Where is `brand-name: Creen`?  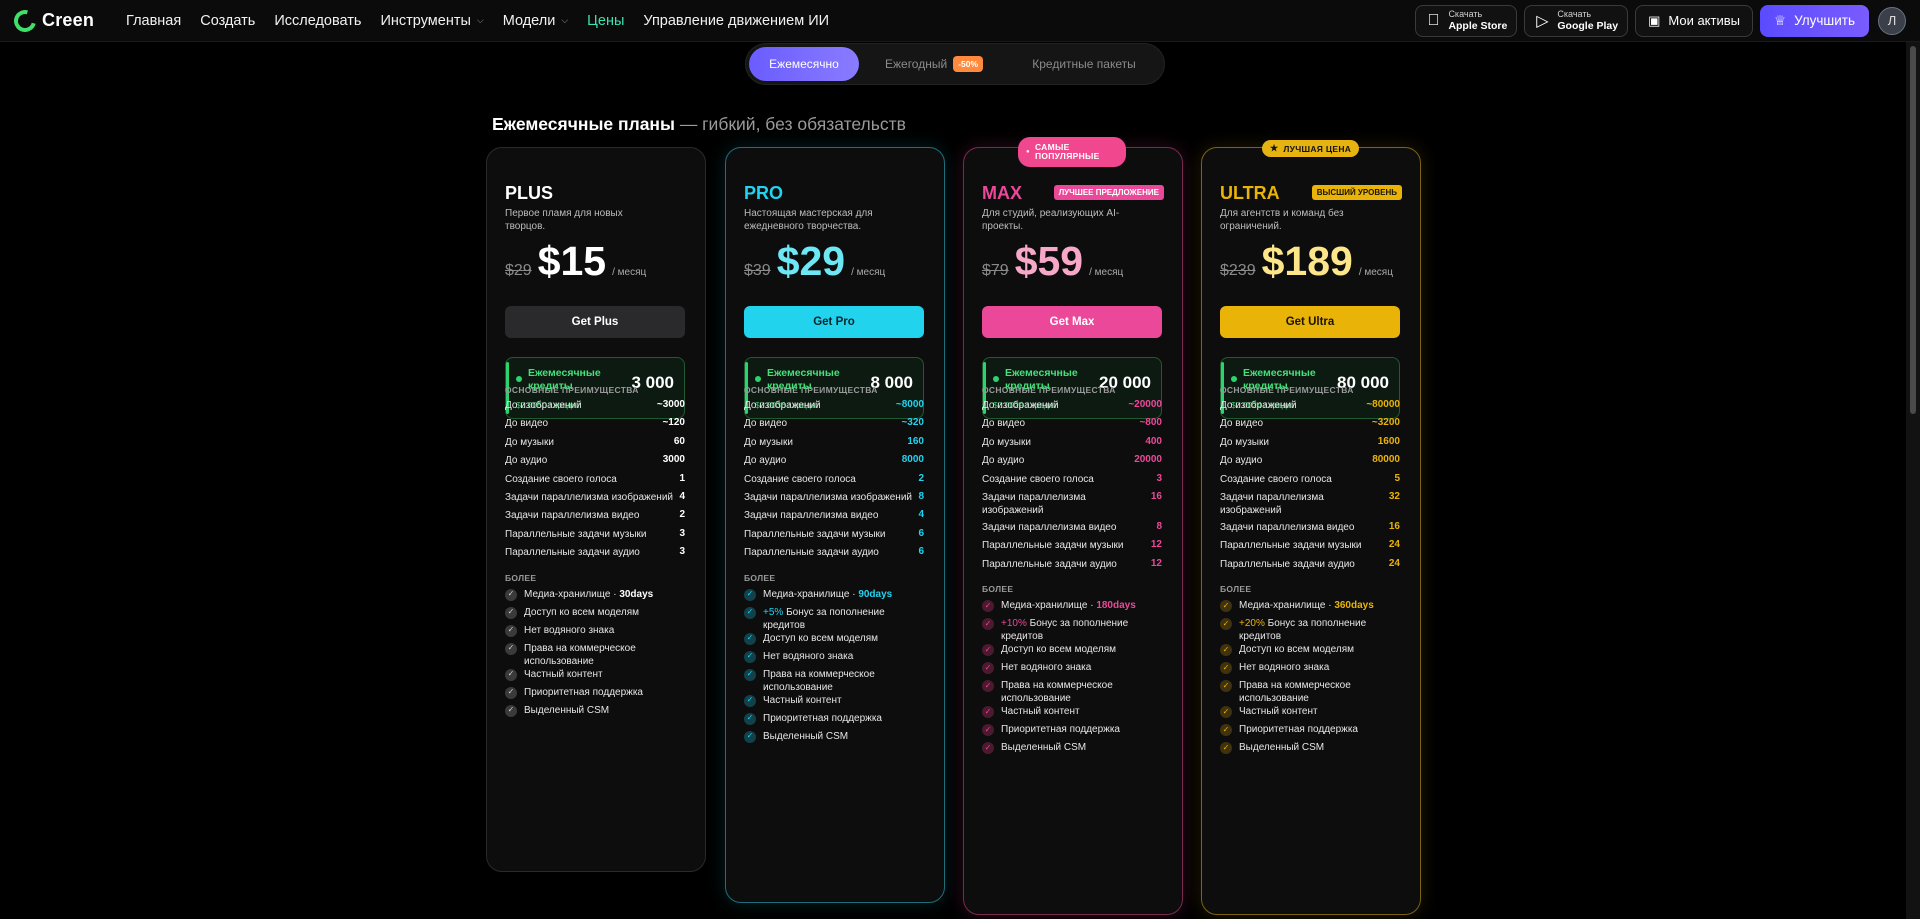 brand-name: Creen is located at coordinates (68, 20).